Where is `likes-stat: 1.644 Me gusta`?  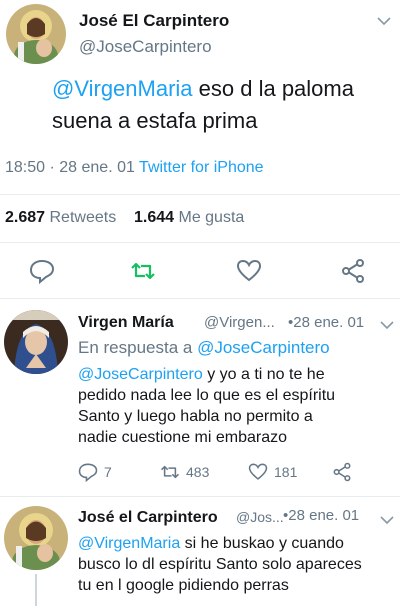
likes-stat: 1.644 Me gusta is located at coordinates (189, 217).